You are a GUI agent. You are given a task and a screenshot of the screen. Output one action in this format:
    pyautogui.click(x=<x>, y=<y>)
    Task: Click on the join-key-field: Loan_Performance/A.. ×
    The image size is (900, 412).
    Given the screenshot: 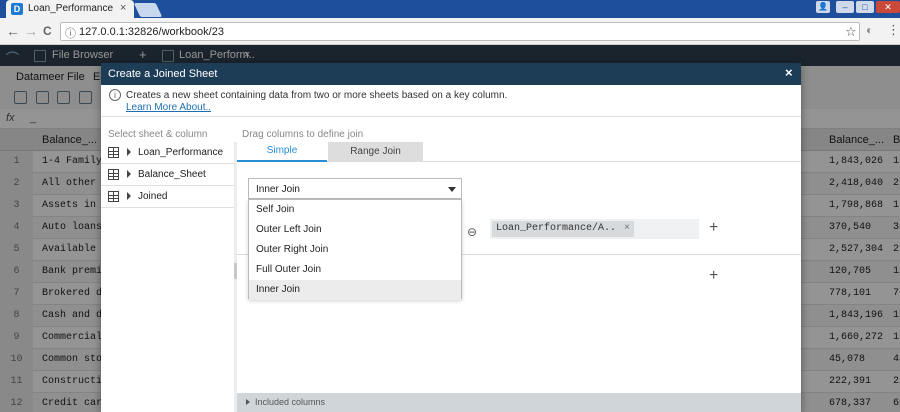 What is the action you would take?
    pyautogui.click(x=594, y=229)
    